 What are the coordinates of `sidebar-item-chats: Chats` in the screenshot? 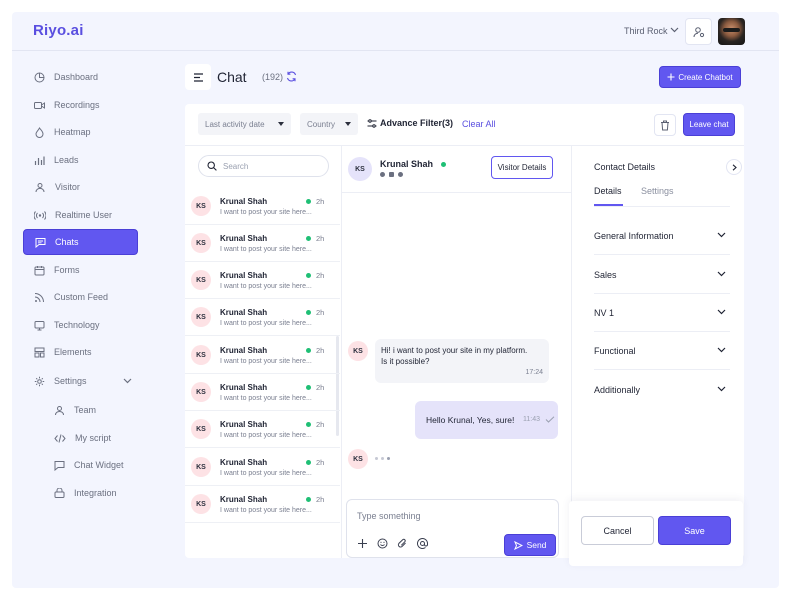 It's located at (80, 242).